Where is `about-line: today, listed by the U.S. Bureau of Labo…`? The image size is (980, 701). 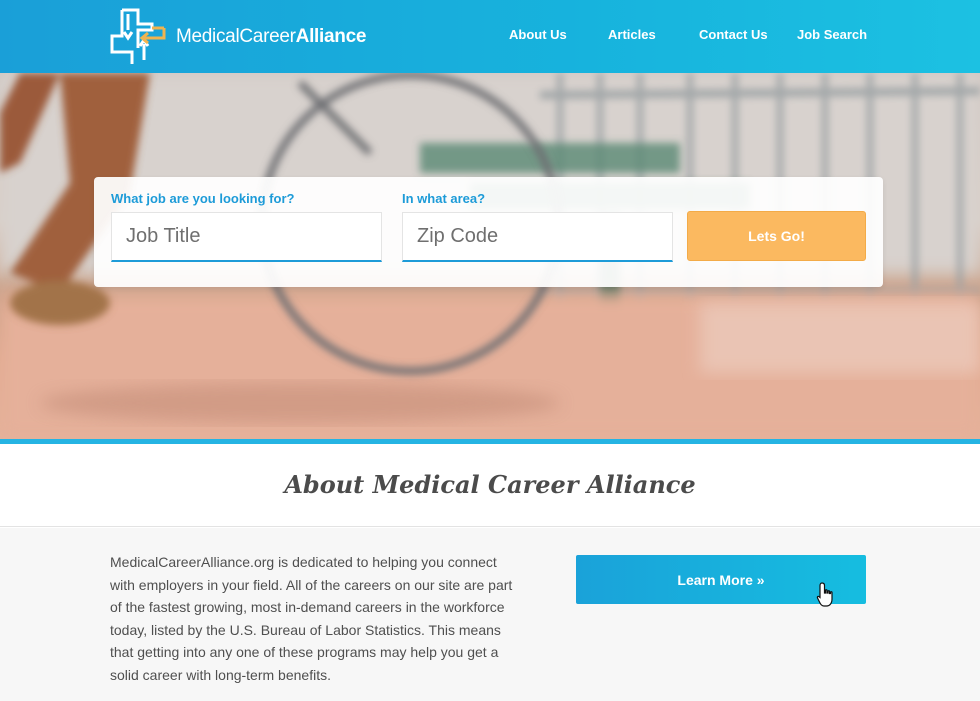 about-line: today, listed by the U.S. Bureau of Labo… is located at coordinates (305, 629).